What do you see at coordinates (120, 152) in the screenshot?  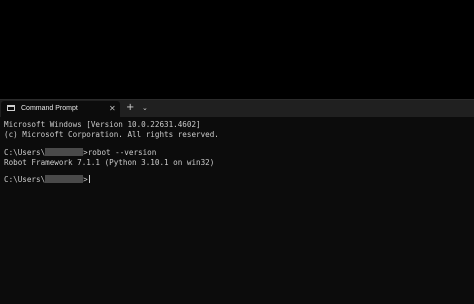 I see `command-text: >robot --version` at bounding box center [120, 152].